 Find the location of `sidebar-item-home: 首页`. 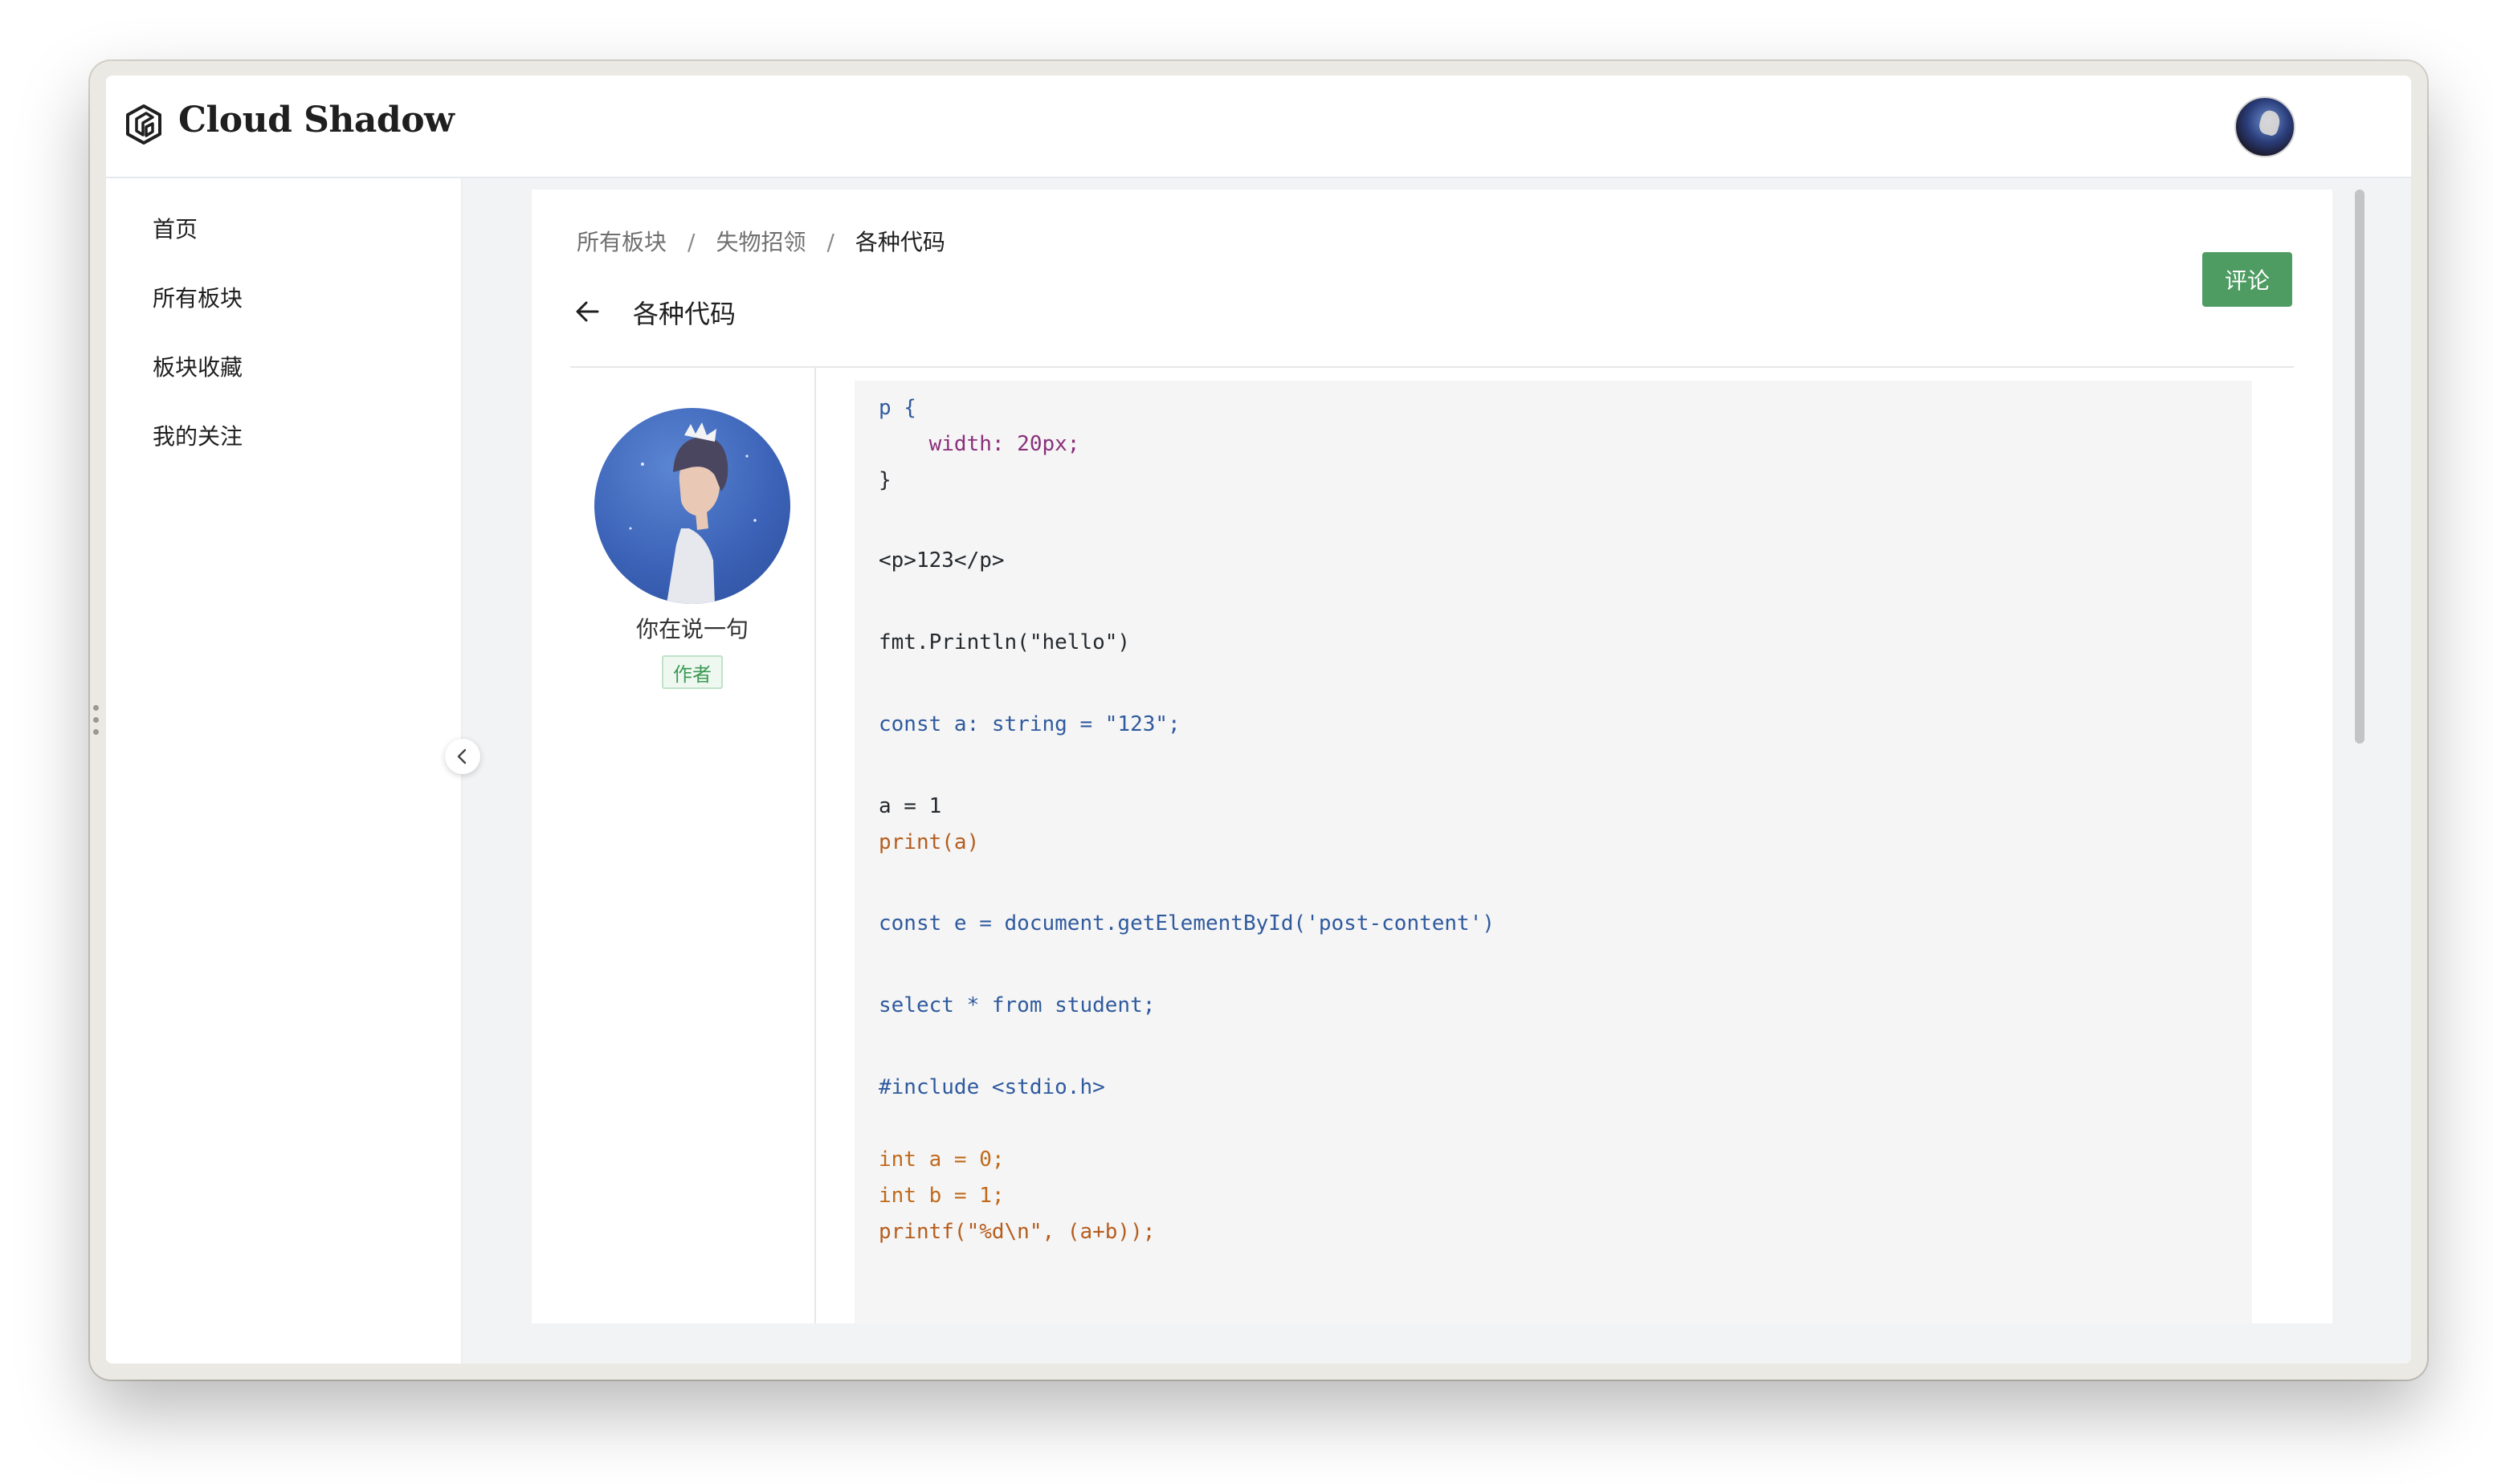

sidebar-item-home: 首页 is located at coordinates (175, 228).